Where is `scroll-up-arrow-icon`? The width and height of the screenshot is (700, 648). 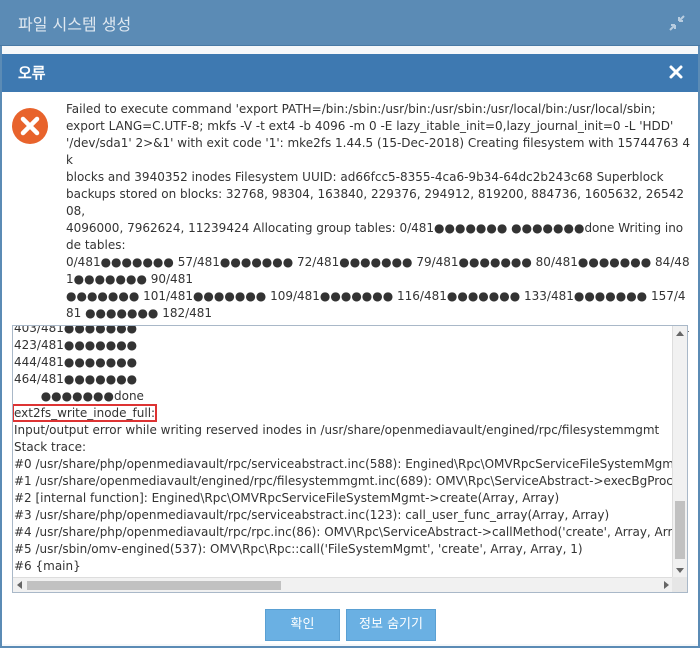 scroll-up-arrow-icon is located at coordinates (680, 333).